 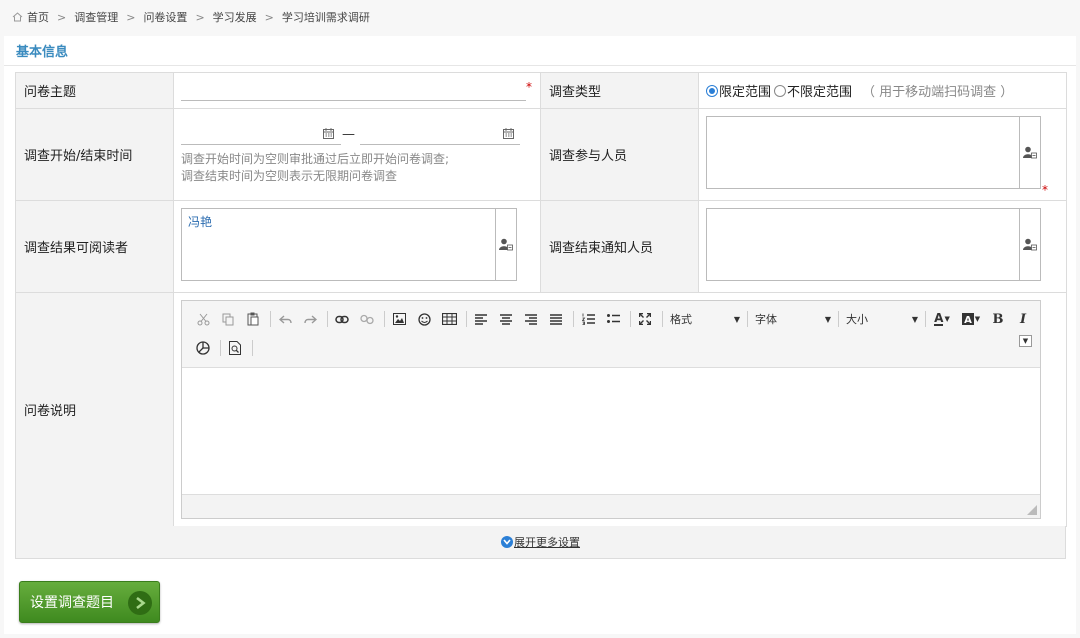 What do you see at coordinates (165, 17) in the screenshot?
I see `breadcrumb-questionnaire-settings: 问卷设置` at bounding box center [165, 17].